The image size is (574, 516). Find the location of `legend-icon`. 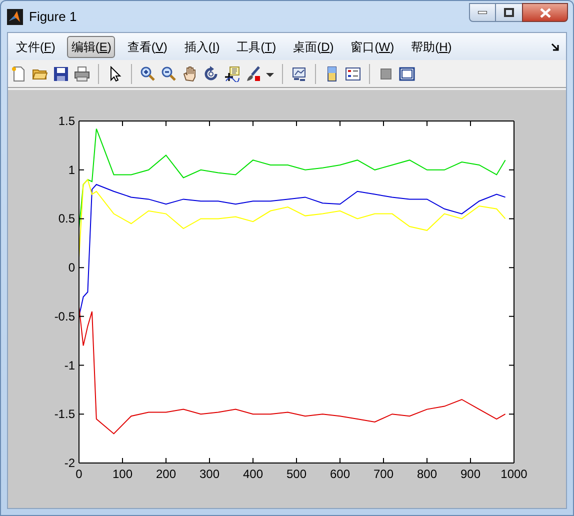

legend-icon is located at coordinates (353, 74).